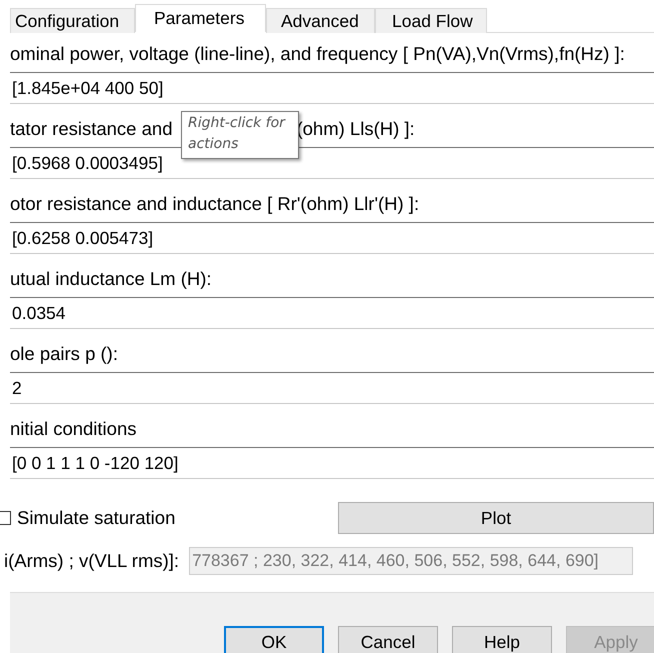 The image size is (654, 653). Describe the element at coordinates (72, 20) in the screenshot. I see `tab: Configuration` at that location.